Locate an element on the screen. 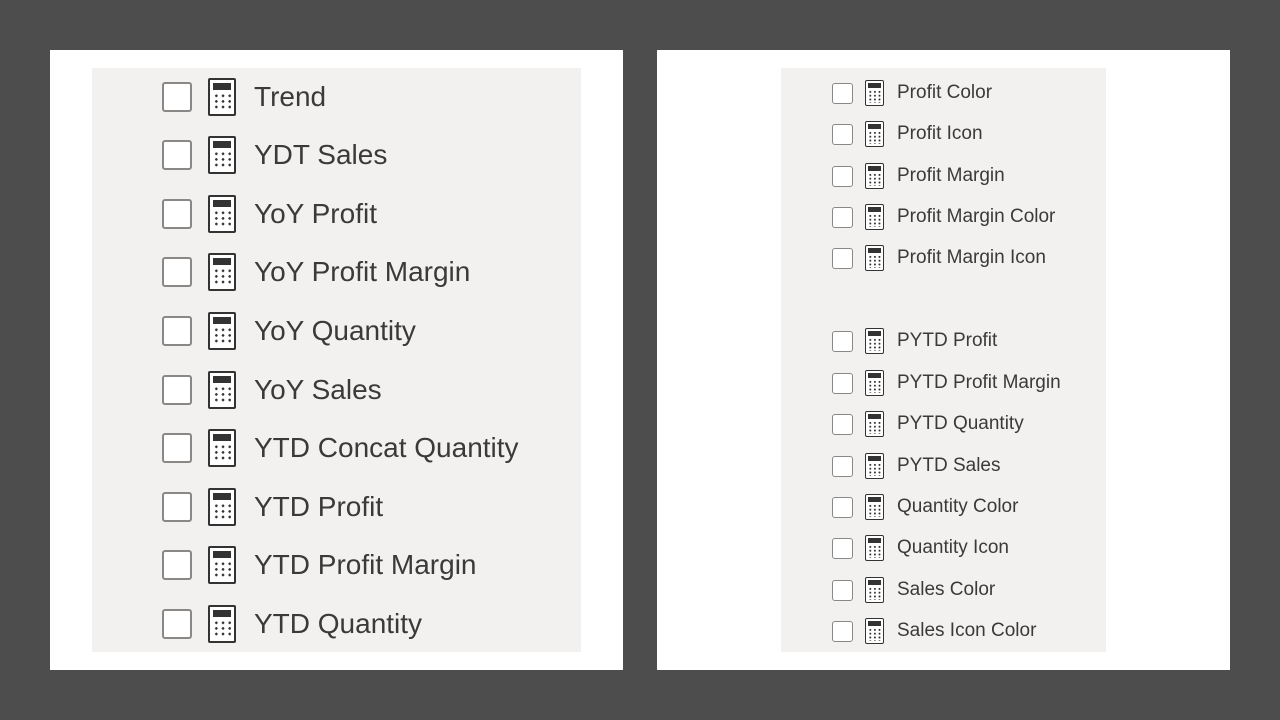  field-row: YoY Profit is located at coordinates (269, 214).